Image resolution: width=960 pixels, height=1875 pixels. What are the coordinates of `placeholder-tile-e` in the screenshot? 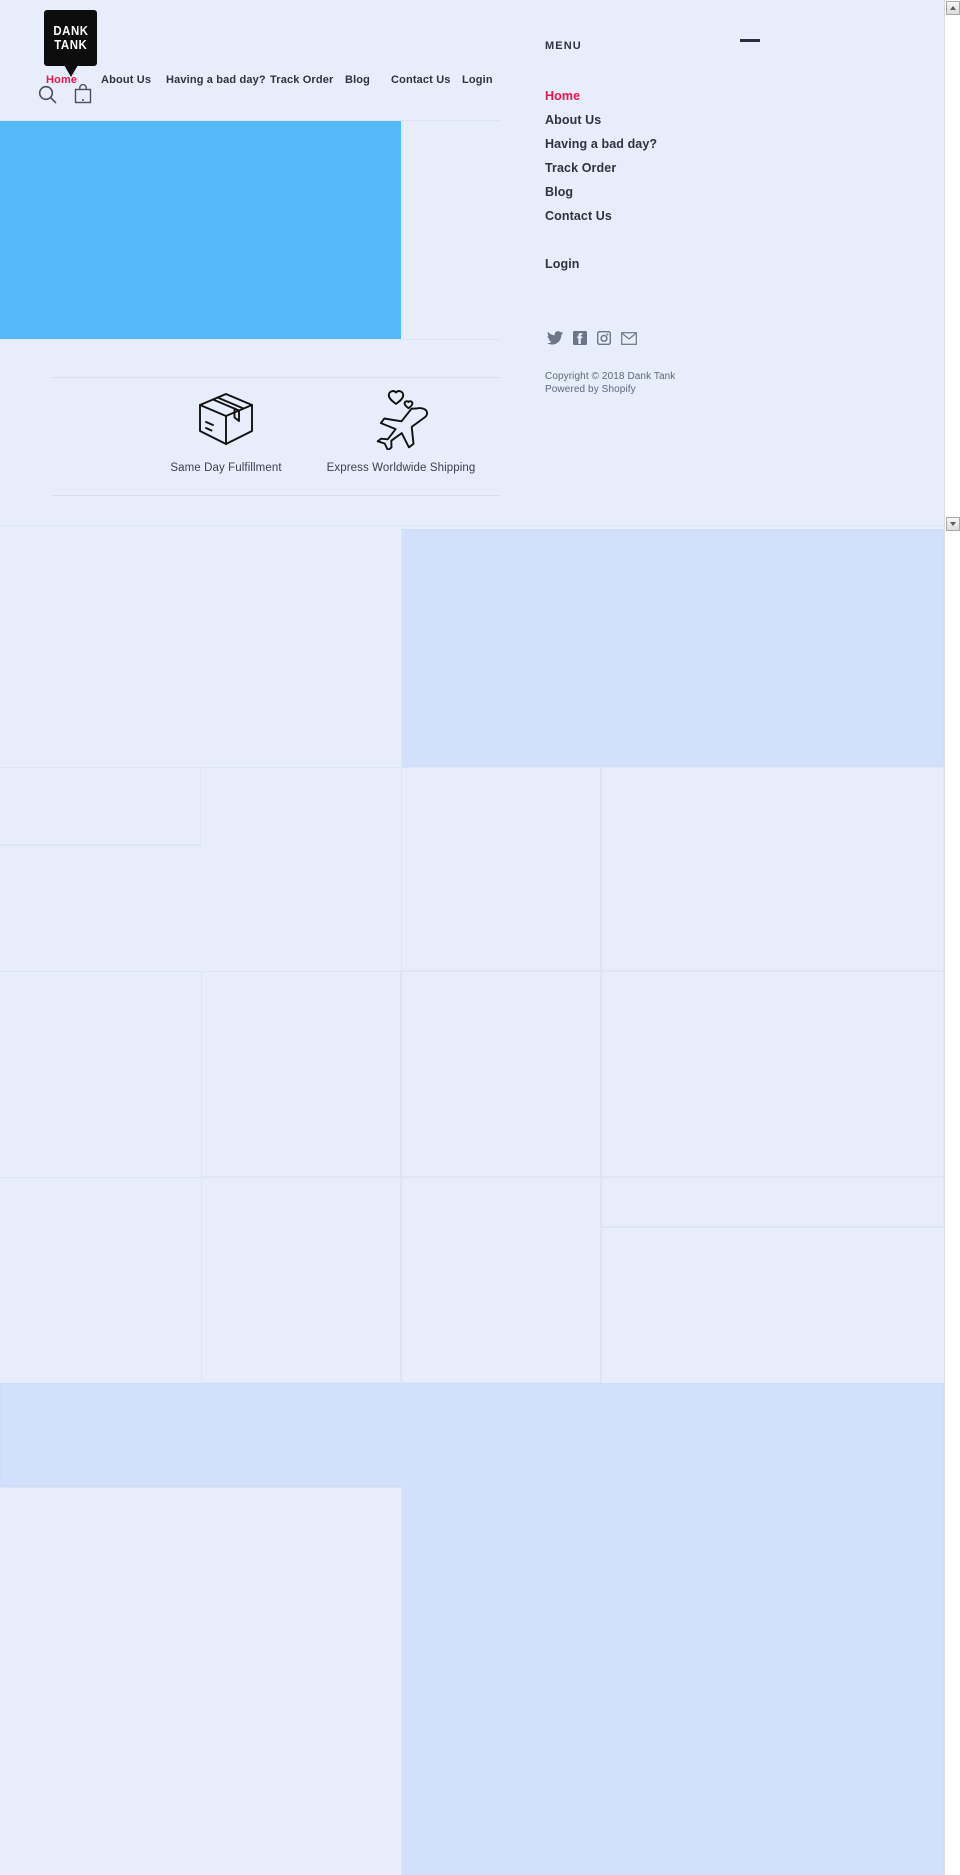 It's located at (501, 1074).